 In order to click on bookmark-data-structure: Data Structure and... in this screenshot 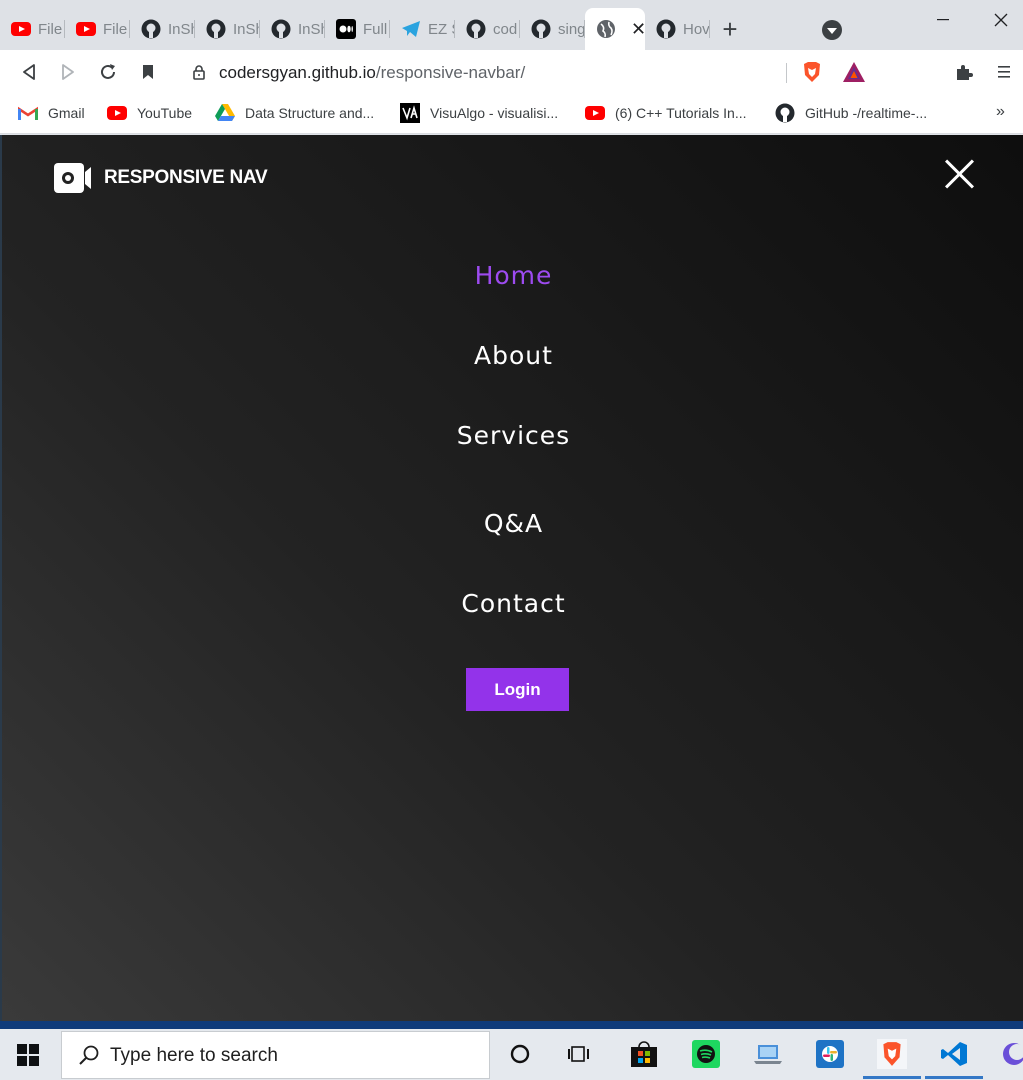, I will do `click(294, 113)`.